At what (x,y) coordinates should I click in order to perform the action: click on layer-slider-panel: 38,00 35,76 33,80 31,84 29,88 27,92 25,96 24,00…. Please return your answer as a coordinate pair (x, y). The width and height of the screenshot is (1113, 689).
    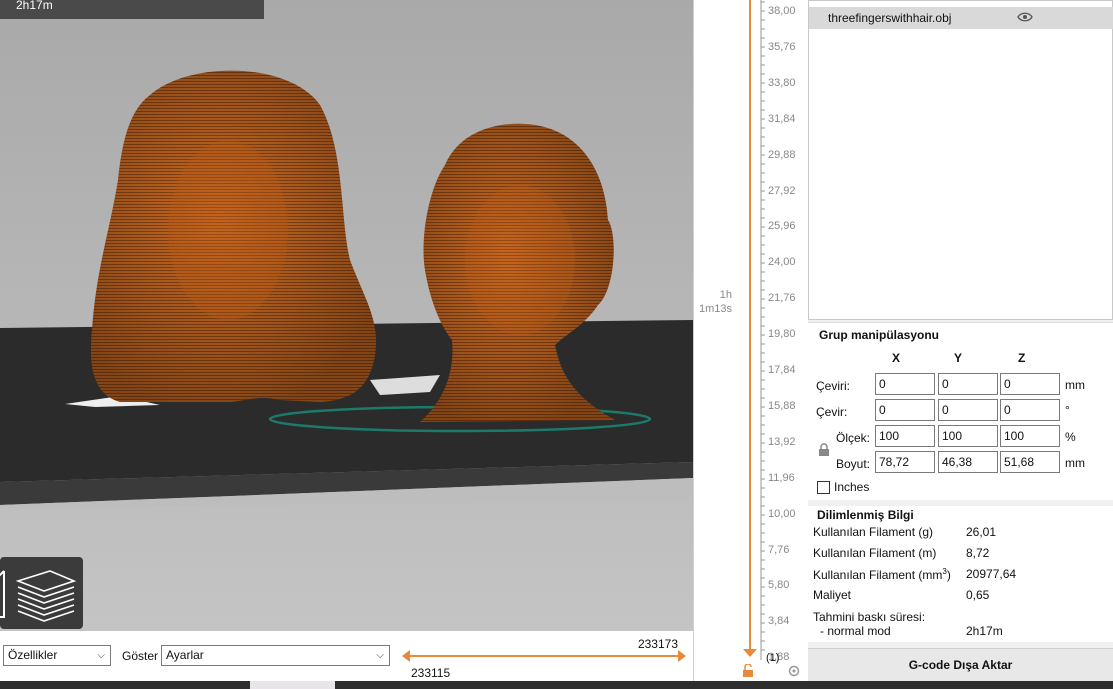
    Looking at the image, I should click on (749, 344).